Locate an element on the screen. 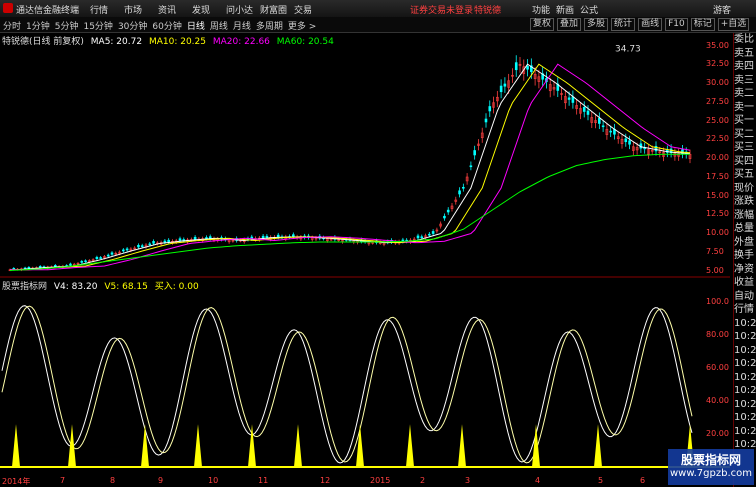 This screenshot has height=487, width=756. period-tab-3: 15分钟 is located at coordinates (97, 25).